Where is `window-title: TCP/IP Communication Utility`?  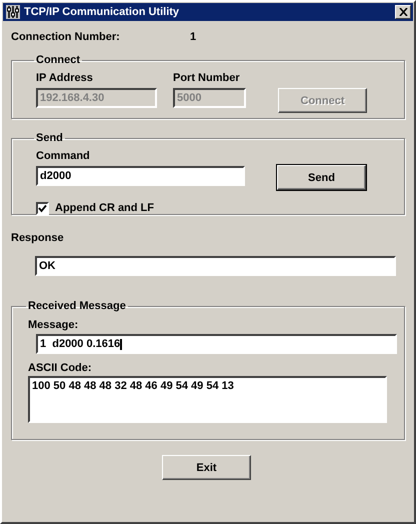
window-title: TCP/IP Communication Utility is located at coordinates (102, 12).